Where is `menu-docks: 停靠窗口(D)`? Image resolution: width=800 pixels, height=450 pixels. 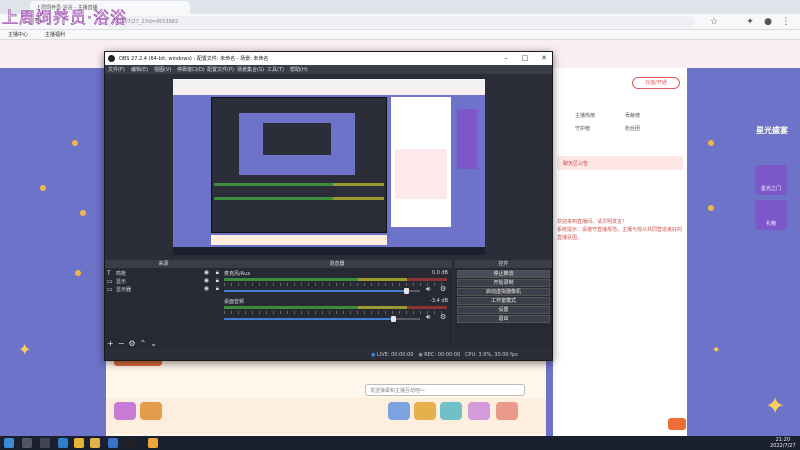
menu-docks: 停靠窗口(D) is located at coordinates (191, 69).